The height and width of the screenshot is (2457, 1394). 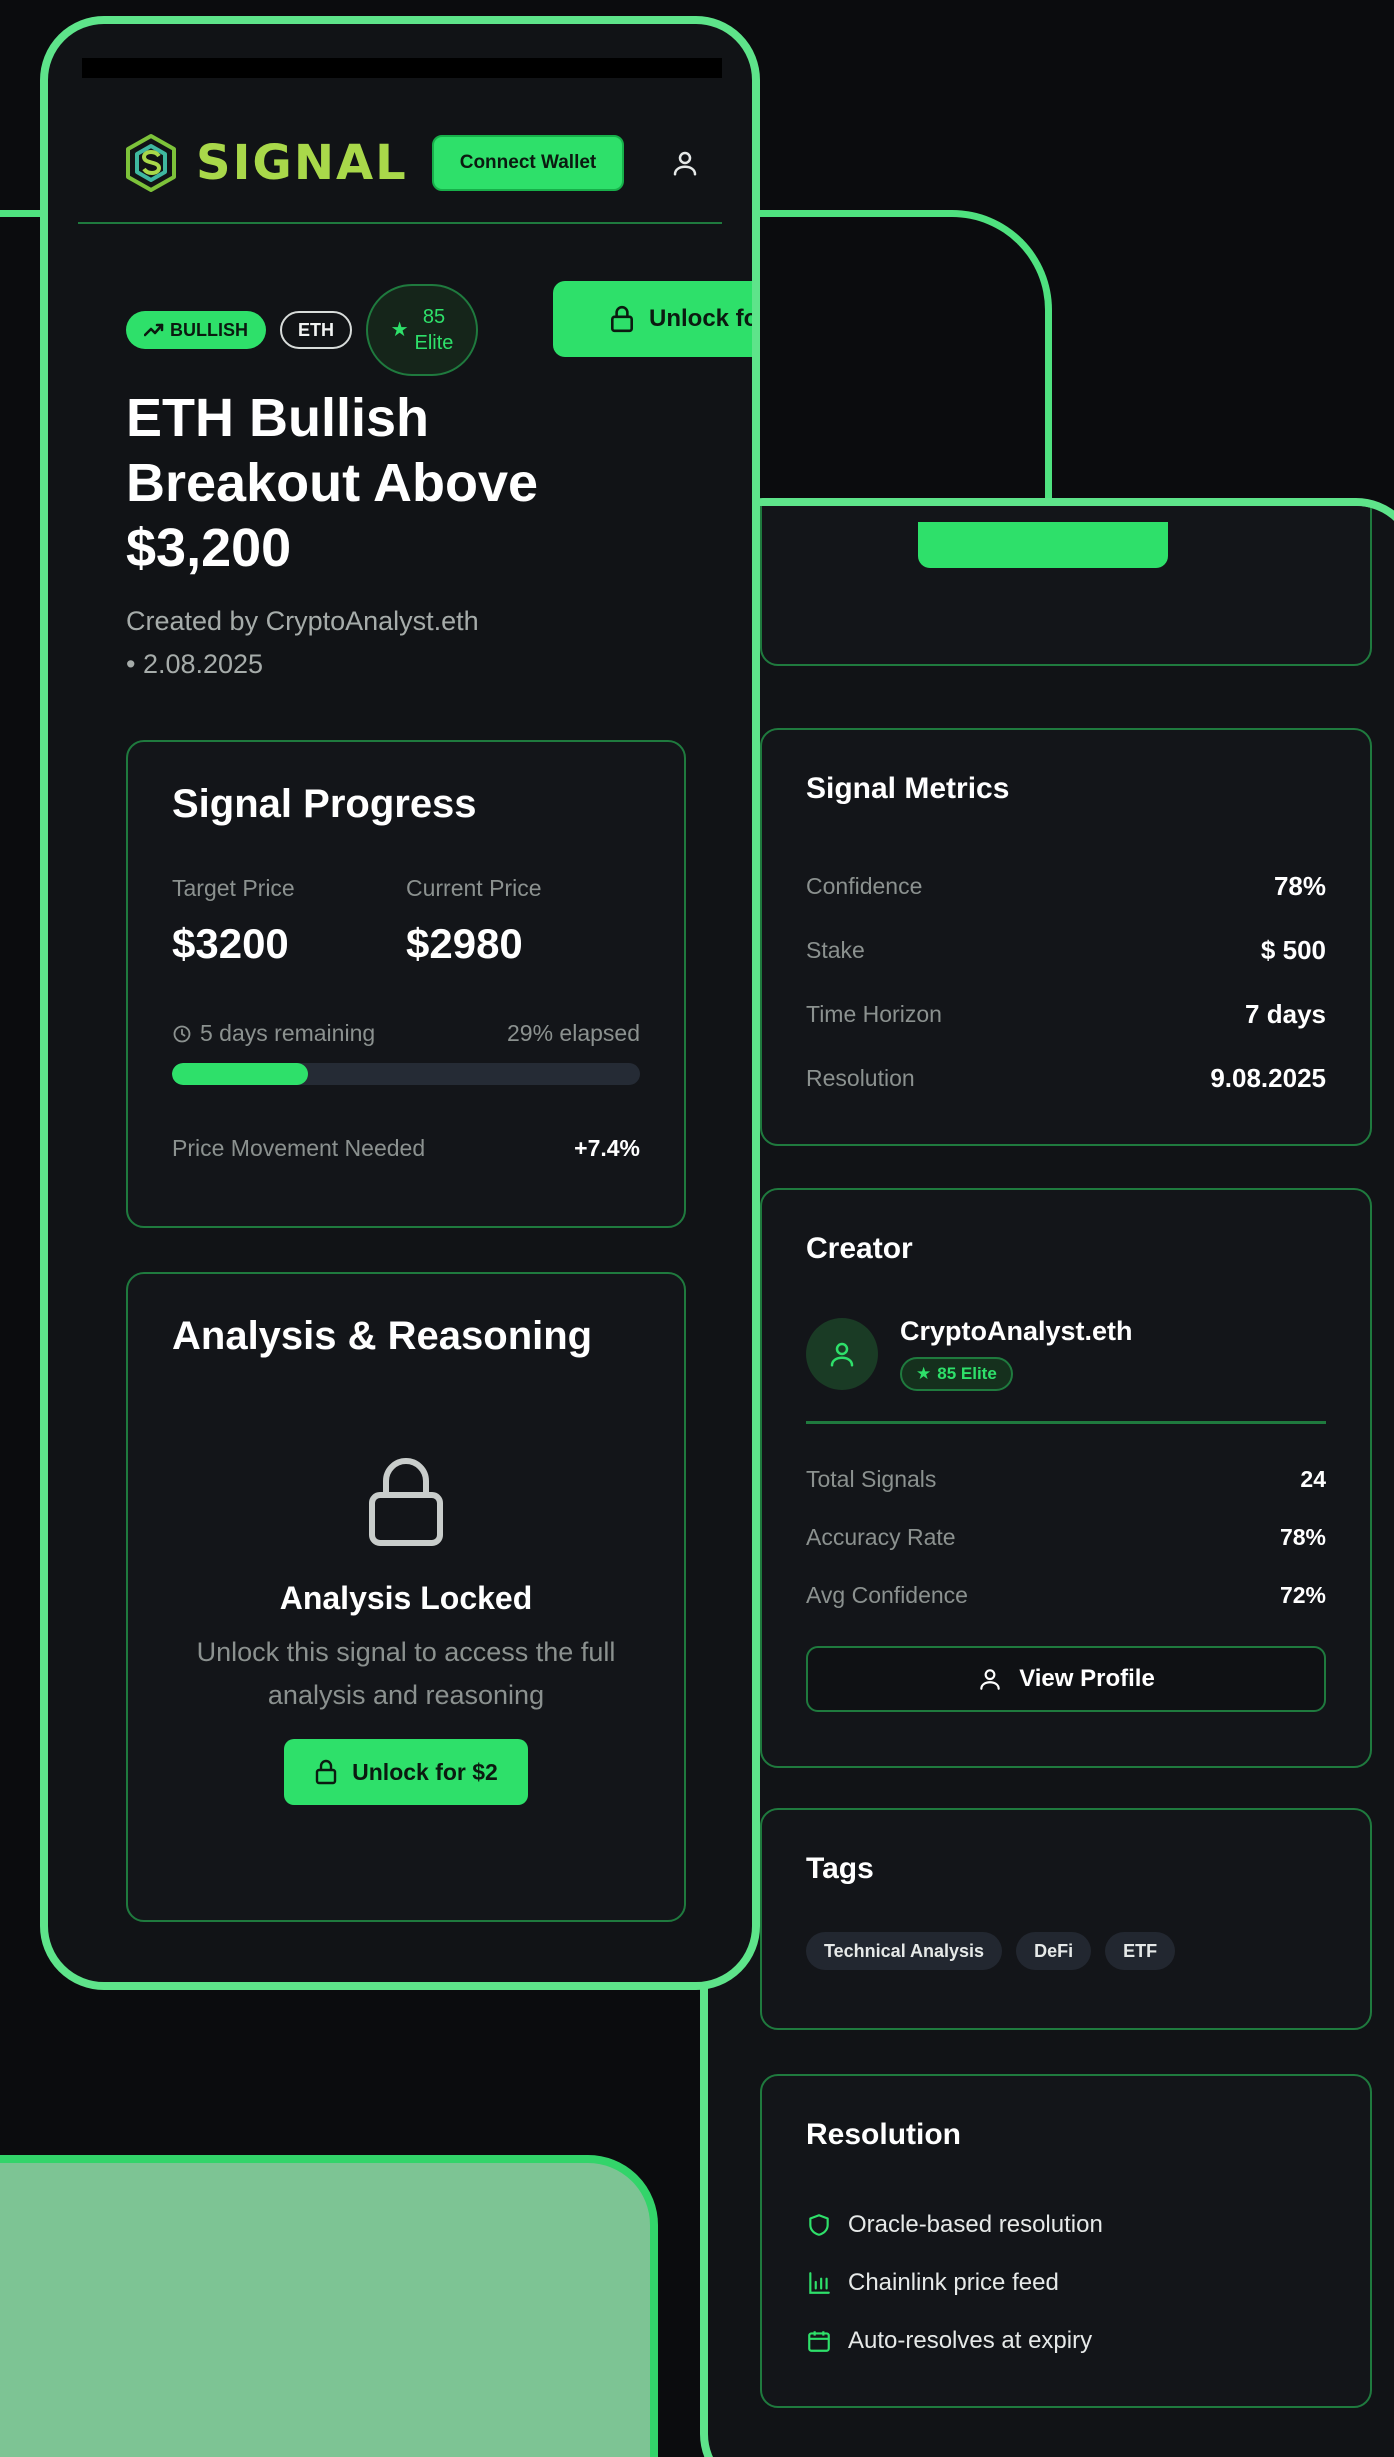 I want to click on tag: ETF, so click(x=1140, y=1951).